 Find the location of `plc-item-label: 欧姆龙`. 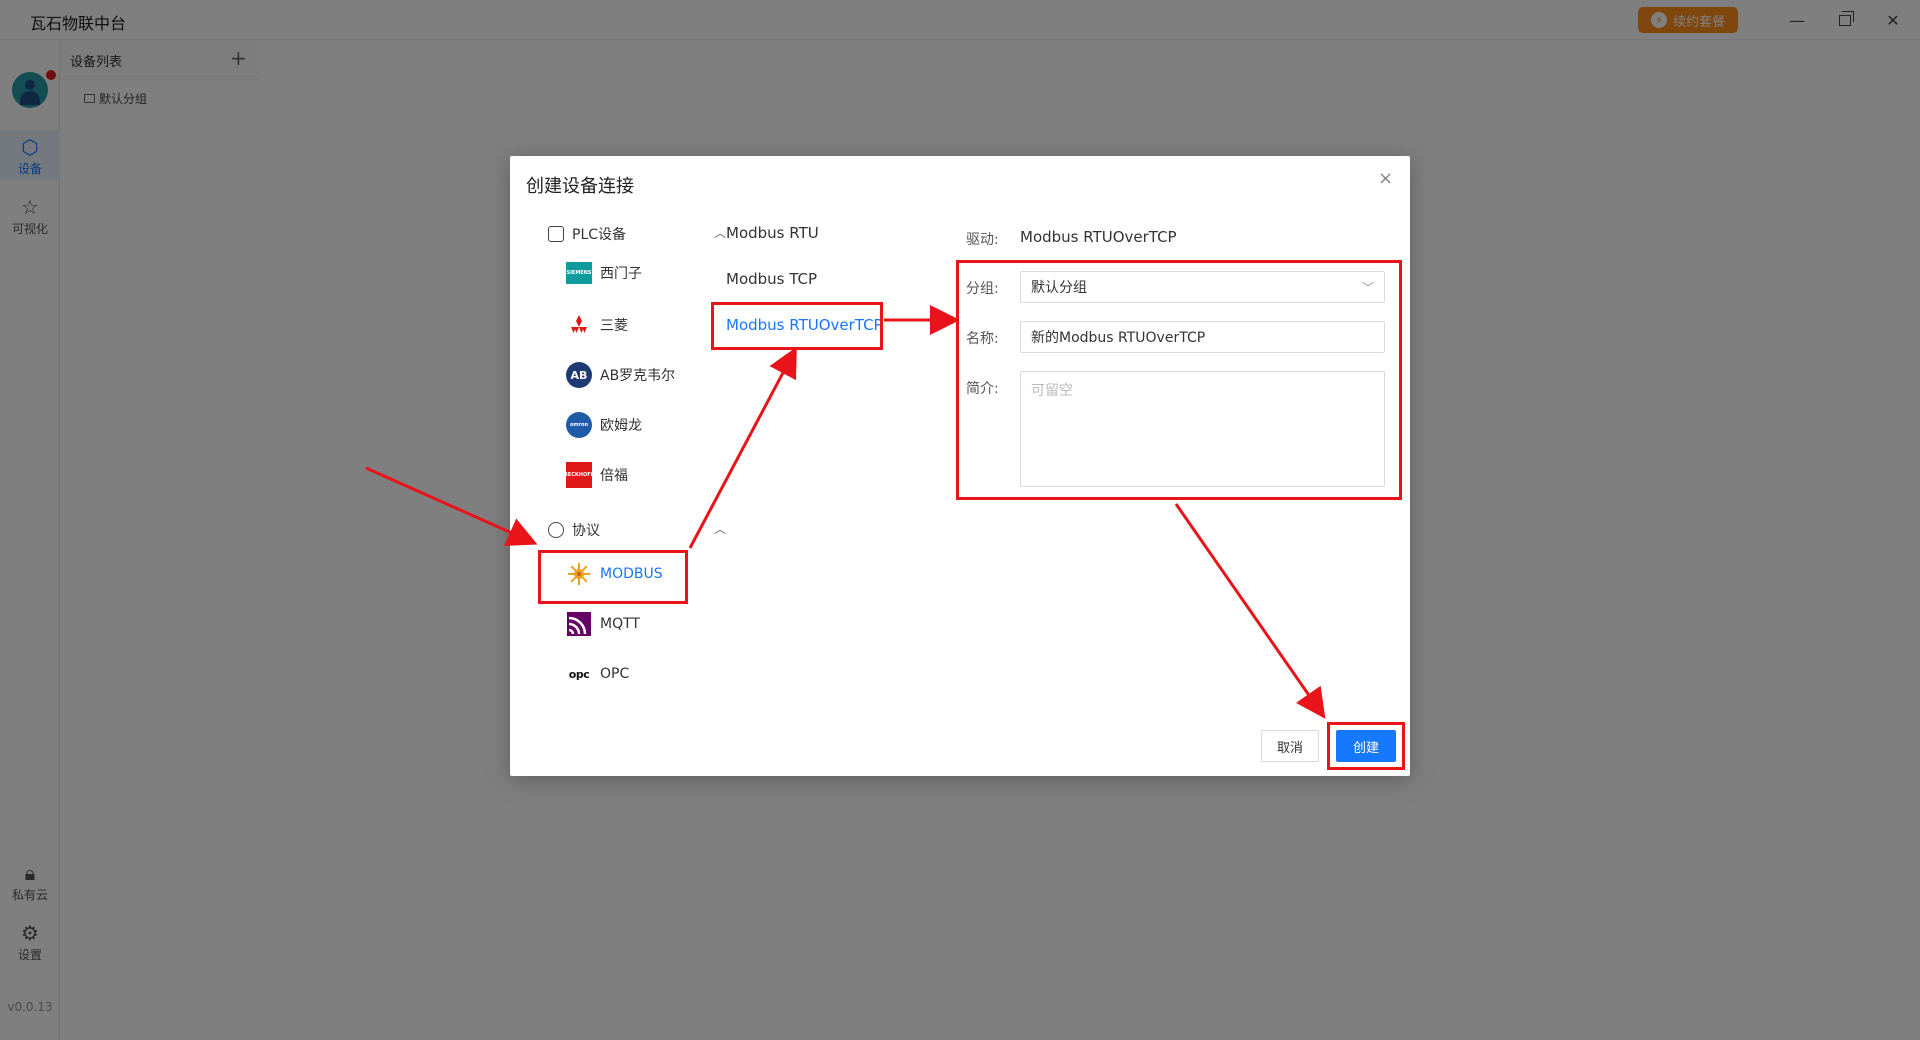

plc-item-label: 欧姆龙 is located at coordinates (621, 426).